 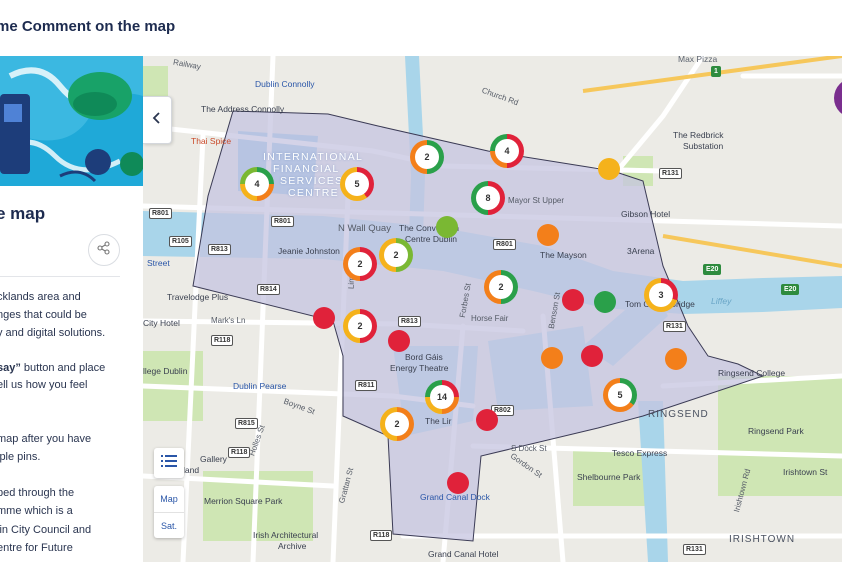 I want to click on legend-button, so click(x=169, y=463).